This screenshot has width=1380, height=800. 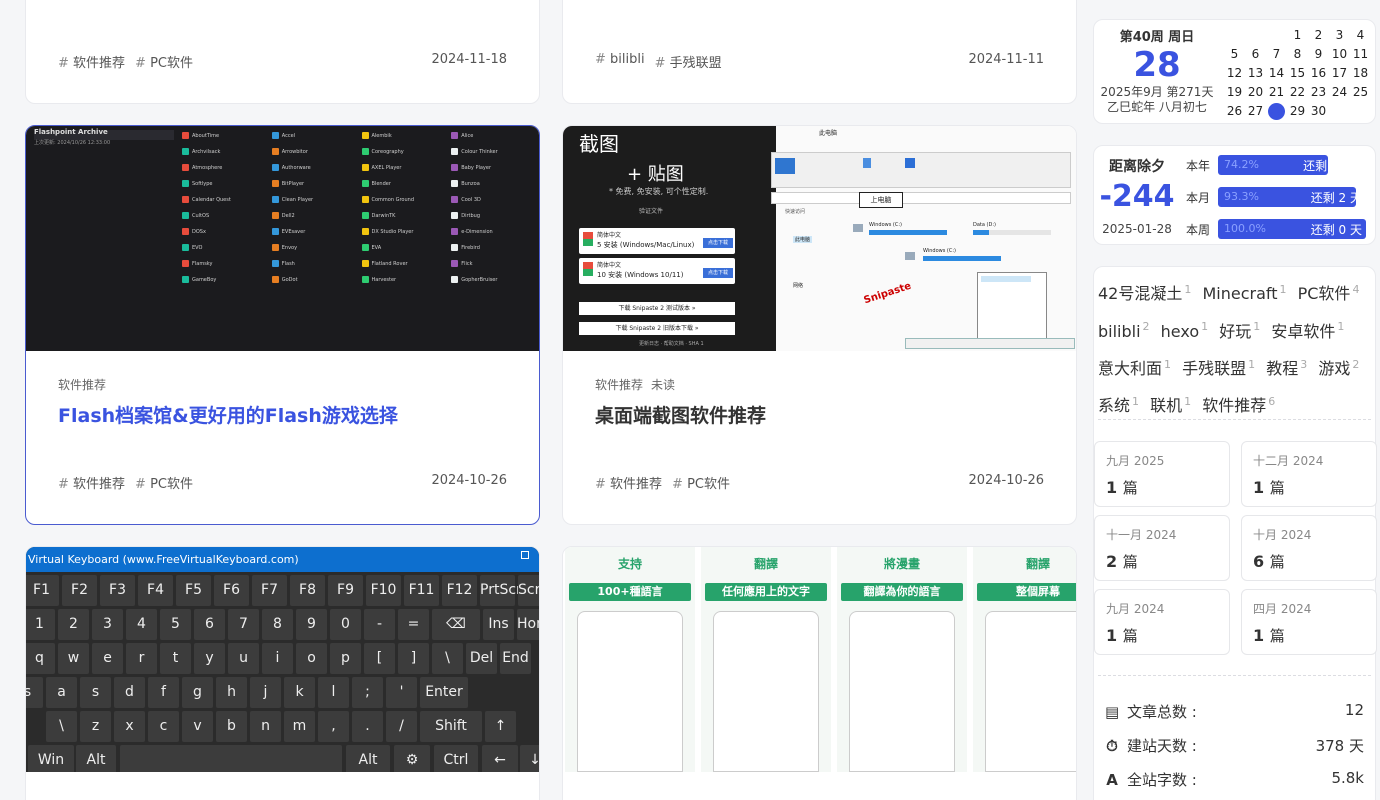 I want to click on keyboard-key: ., so click(x=367, y=726).